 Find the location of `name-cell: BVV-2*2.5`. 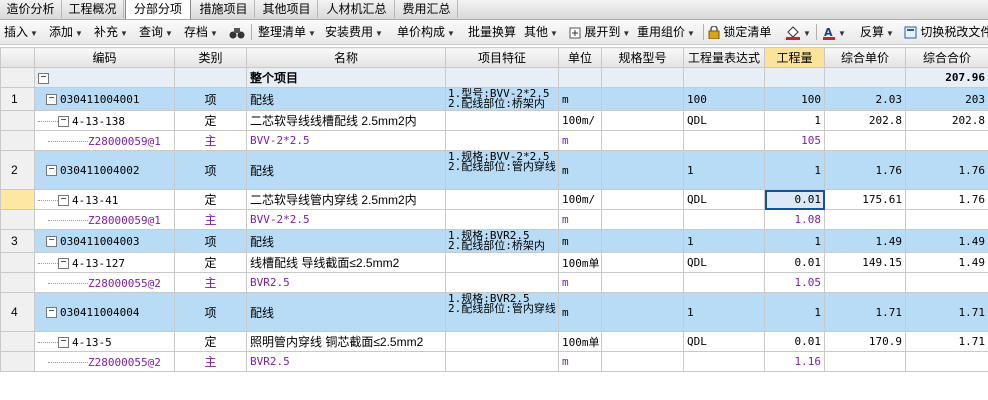

name-cell: BVV-2*2.5 is located at coordinates (346, 140).